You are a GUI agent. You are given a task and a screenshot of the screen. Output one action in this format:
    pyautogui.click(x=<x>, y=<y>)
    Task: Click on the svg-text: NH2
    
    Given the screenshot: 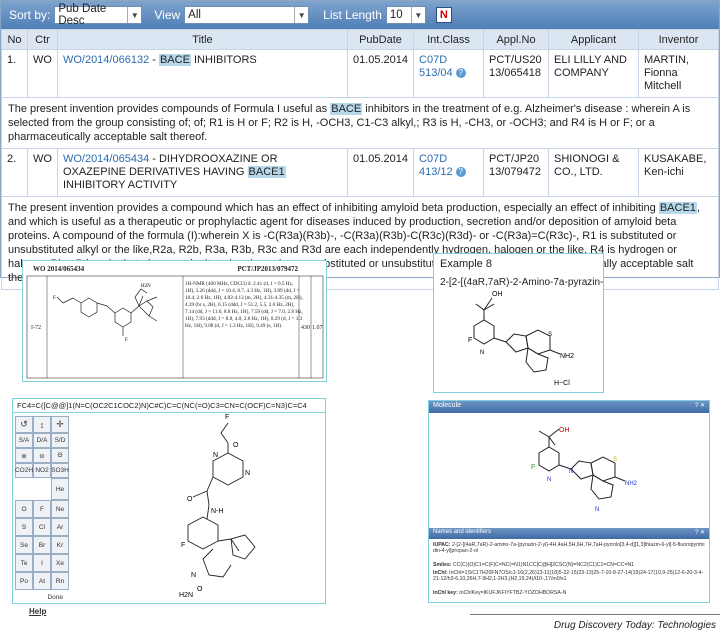 What is the action you would take?
    pyautogui.click(x=567, y=356)
    